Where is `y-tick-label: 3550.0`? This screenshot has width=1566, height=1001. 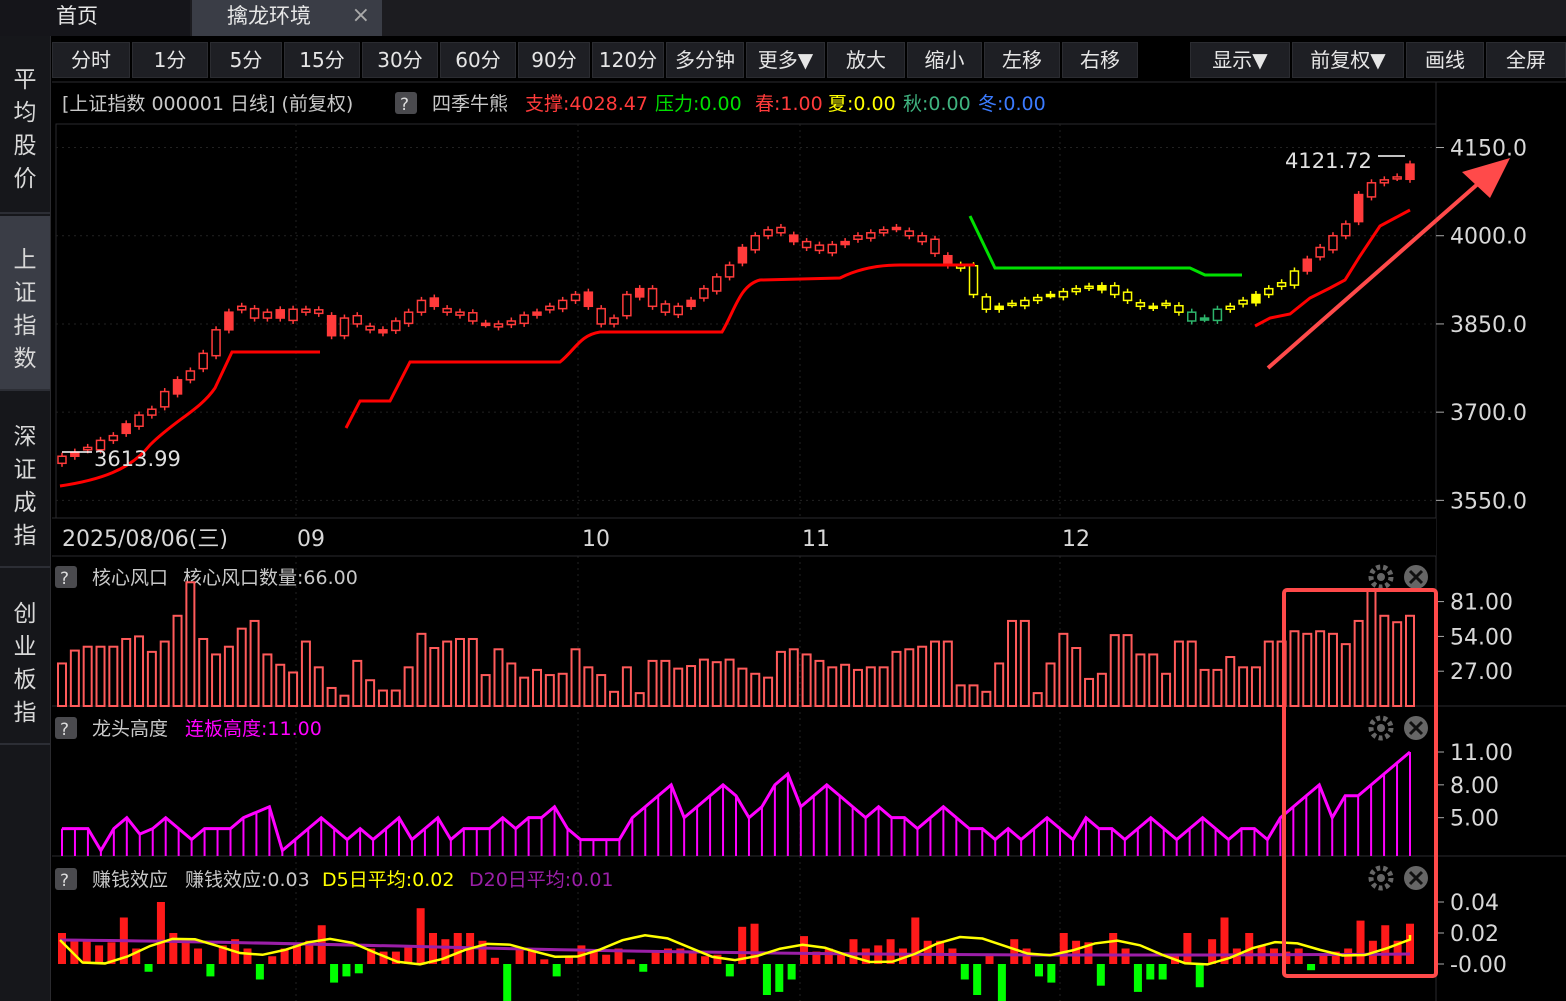 y-tick-label: 3550.0 is located at coordinates (1488, 501).